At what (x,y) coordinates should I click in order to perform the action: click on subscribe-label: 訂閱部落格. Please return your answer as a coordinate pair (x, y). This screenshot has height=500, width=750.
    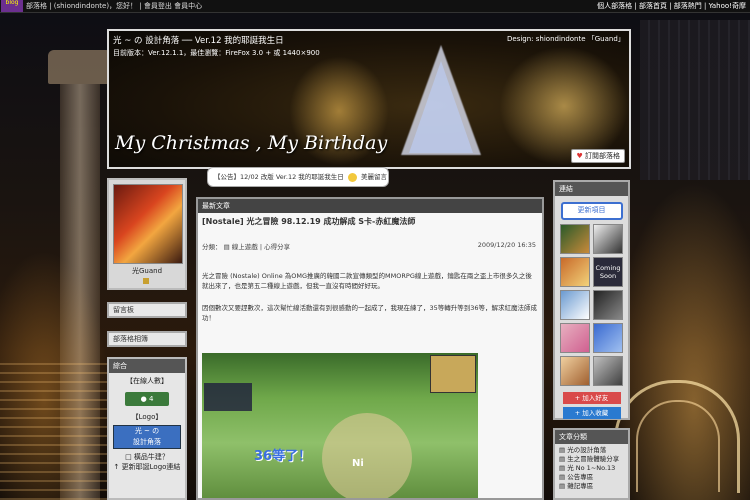
    Looking at the image, I should click on (602, 156).